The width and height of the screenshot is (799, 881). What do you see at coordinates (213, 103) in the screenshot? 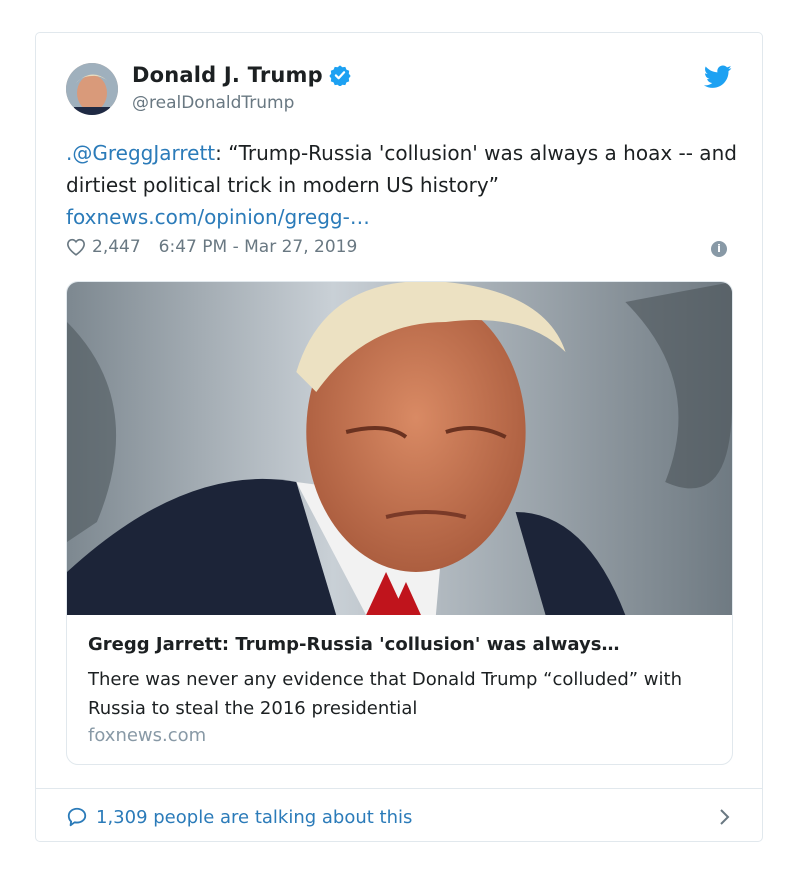
I see `author-handle: @realDonaldTrump` at bounding box center [213, 103].